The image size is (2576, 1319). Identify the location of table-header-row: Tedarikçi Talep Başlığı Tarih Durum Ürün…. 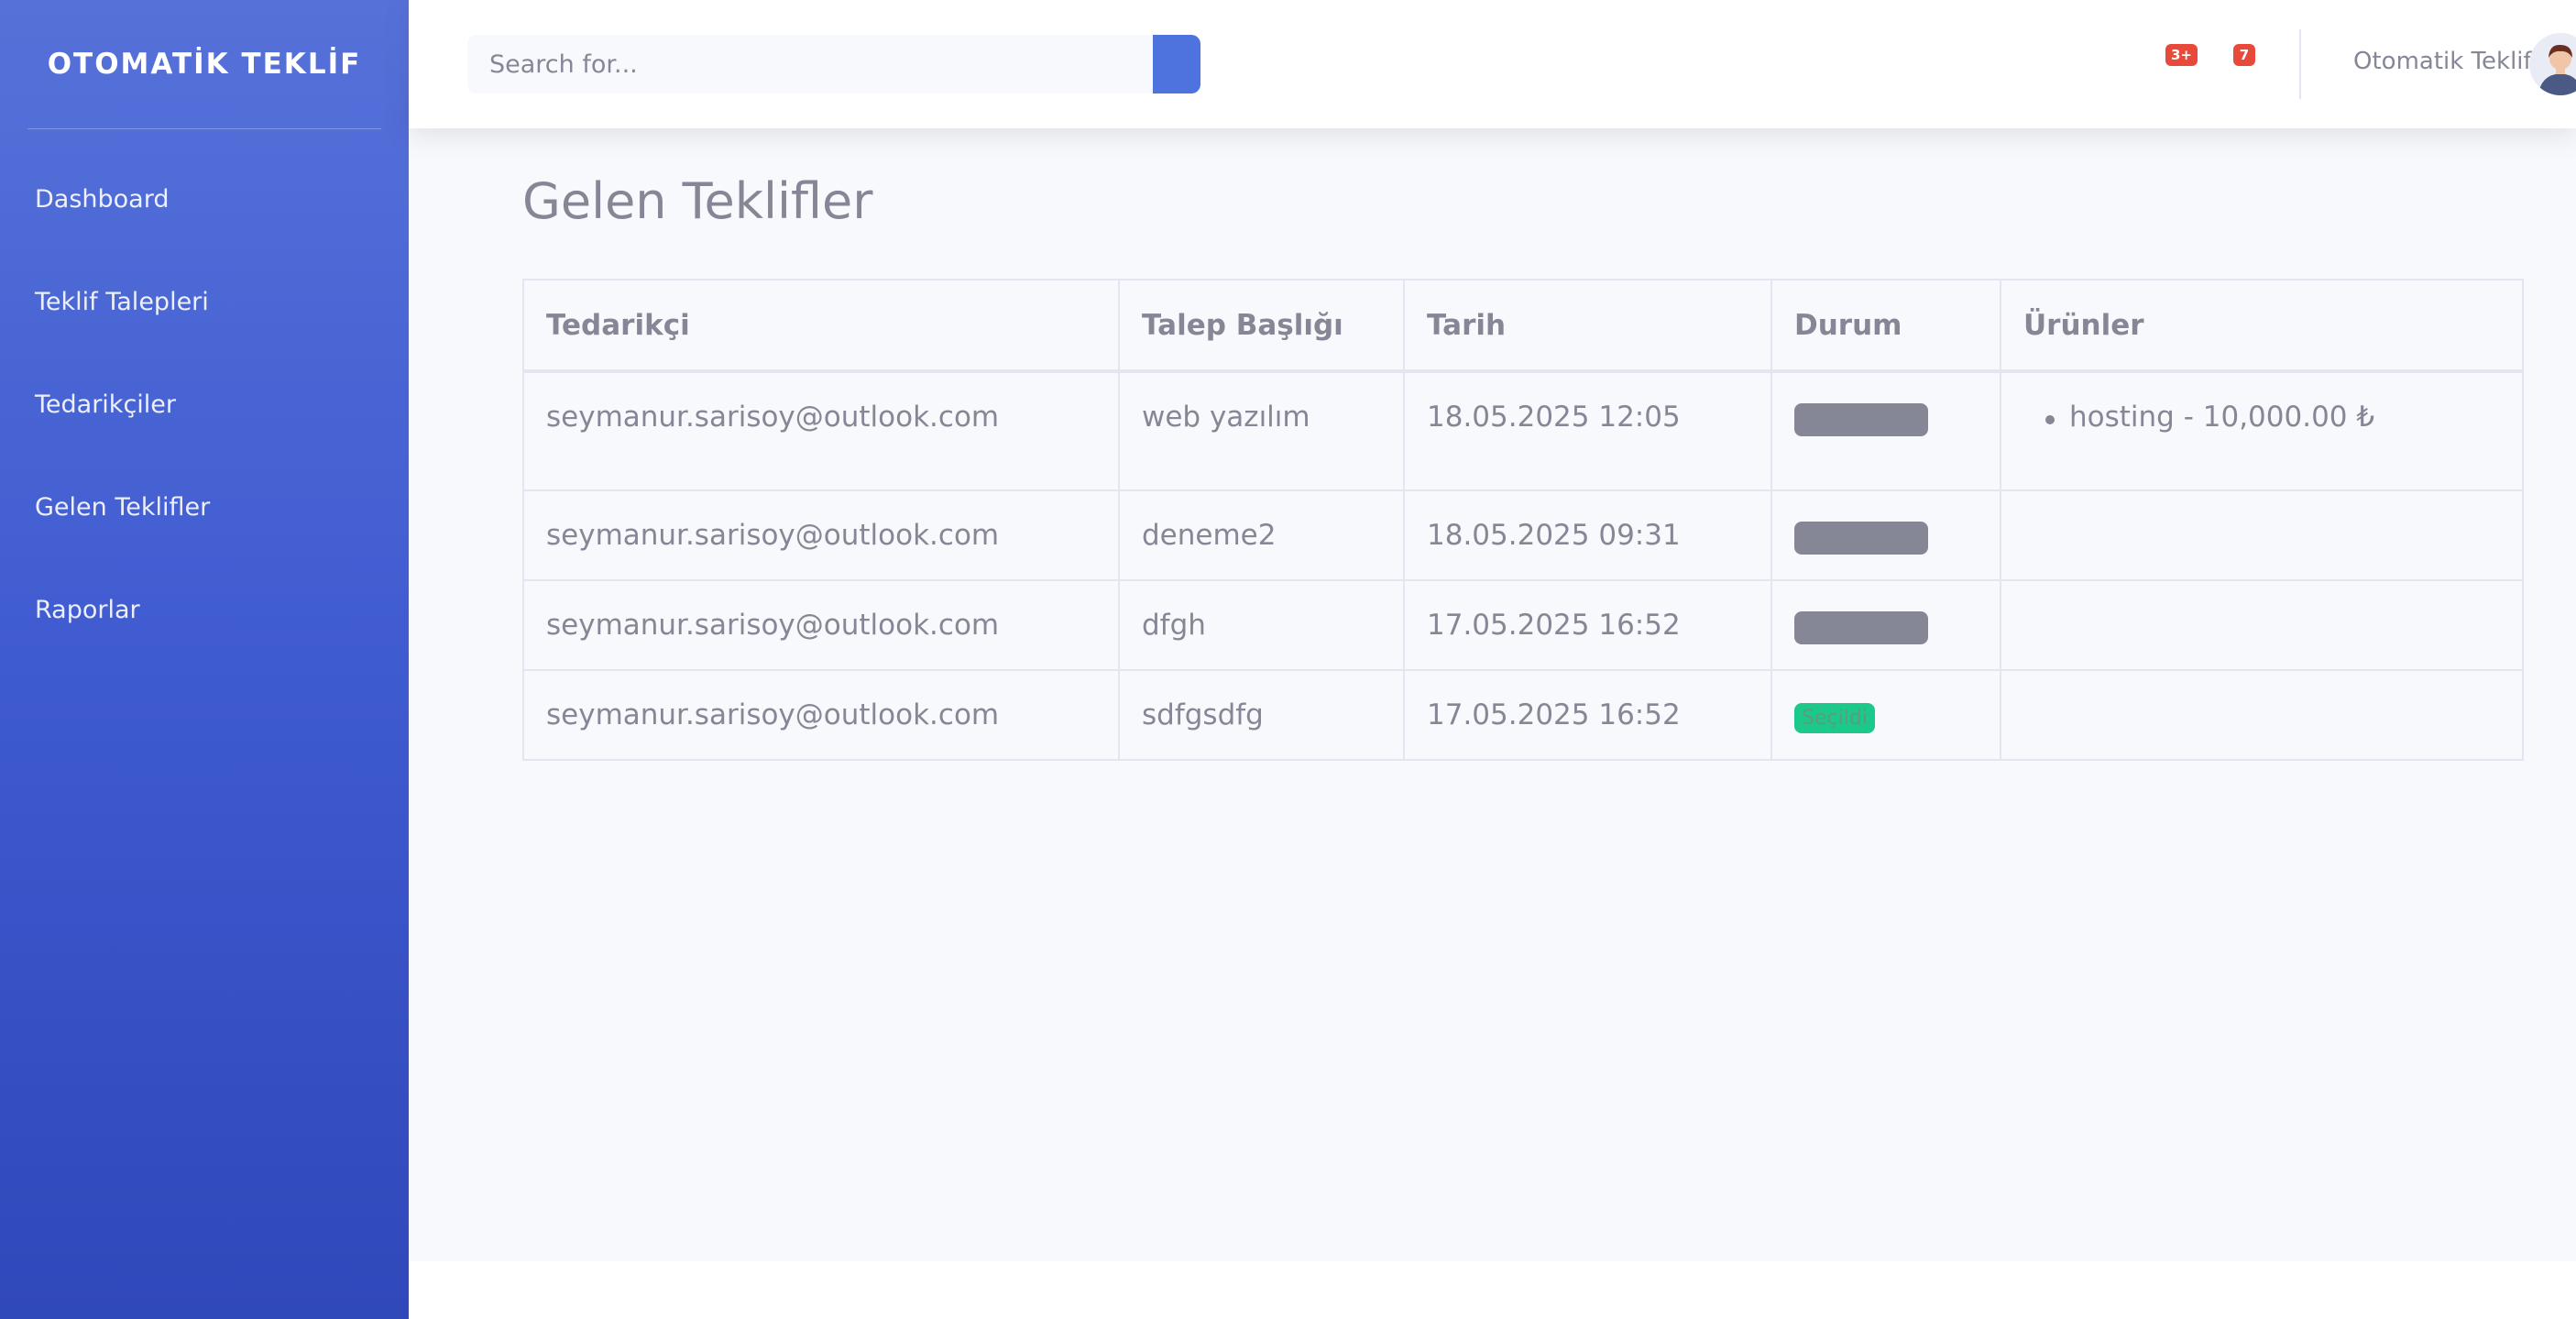
(1523, 326).